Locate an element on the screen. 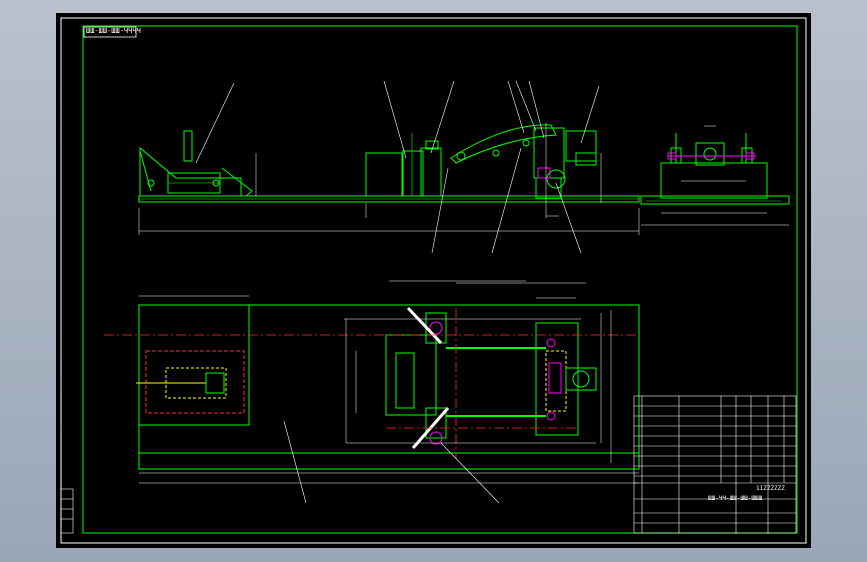 The width and height of the screenshot is (867, 562). drawing-code: ШШ-ЧЧ-ШШ-ШШ-ШШШ is located at coordinates (735, 498).